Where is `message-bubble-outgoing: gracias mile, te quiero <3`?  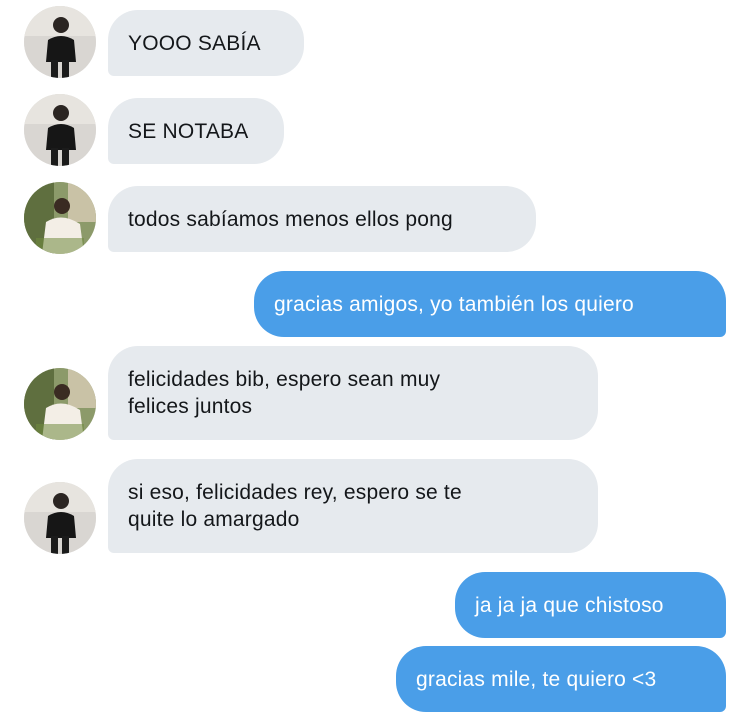
message-bubble-outgoing: gracias mile, te quiero <3 is located at coordinates (561, 679).